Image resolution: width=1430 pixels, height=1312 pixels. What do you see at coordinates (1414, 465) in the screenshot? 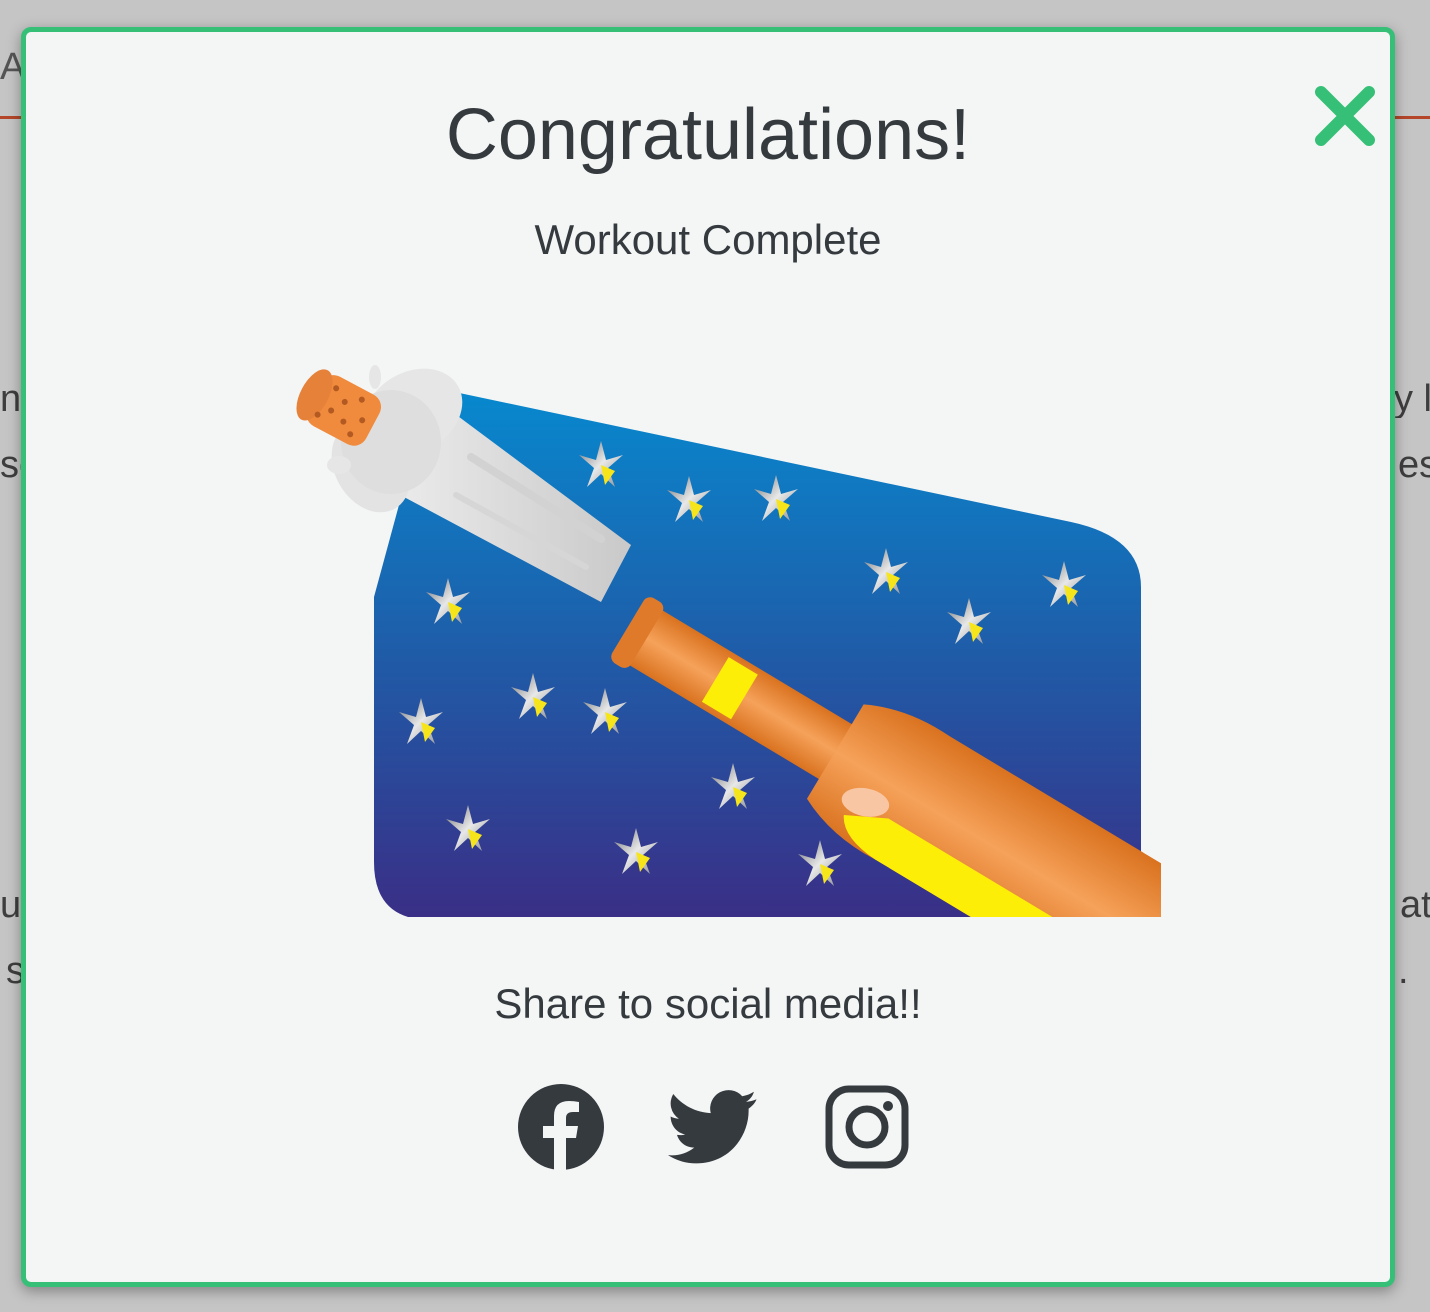
I see `background-text-fragment: es` at bounding box center [1414, 465].